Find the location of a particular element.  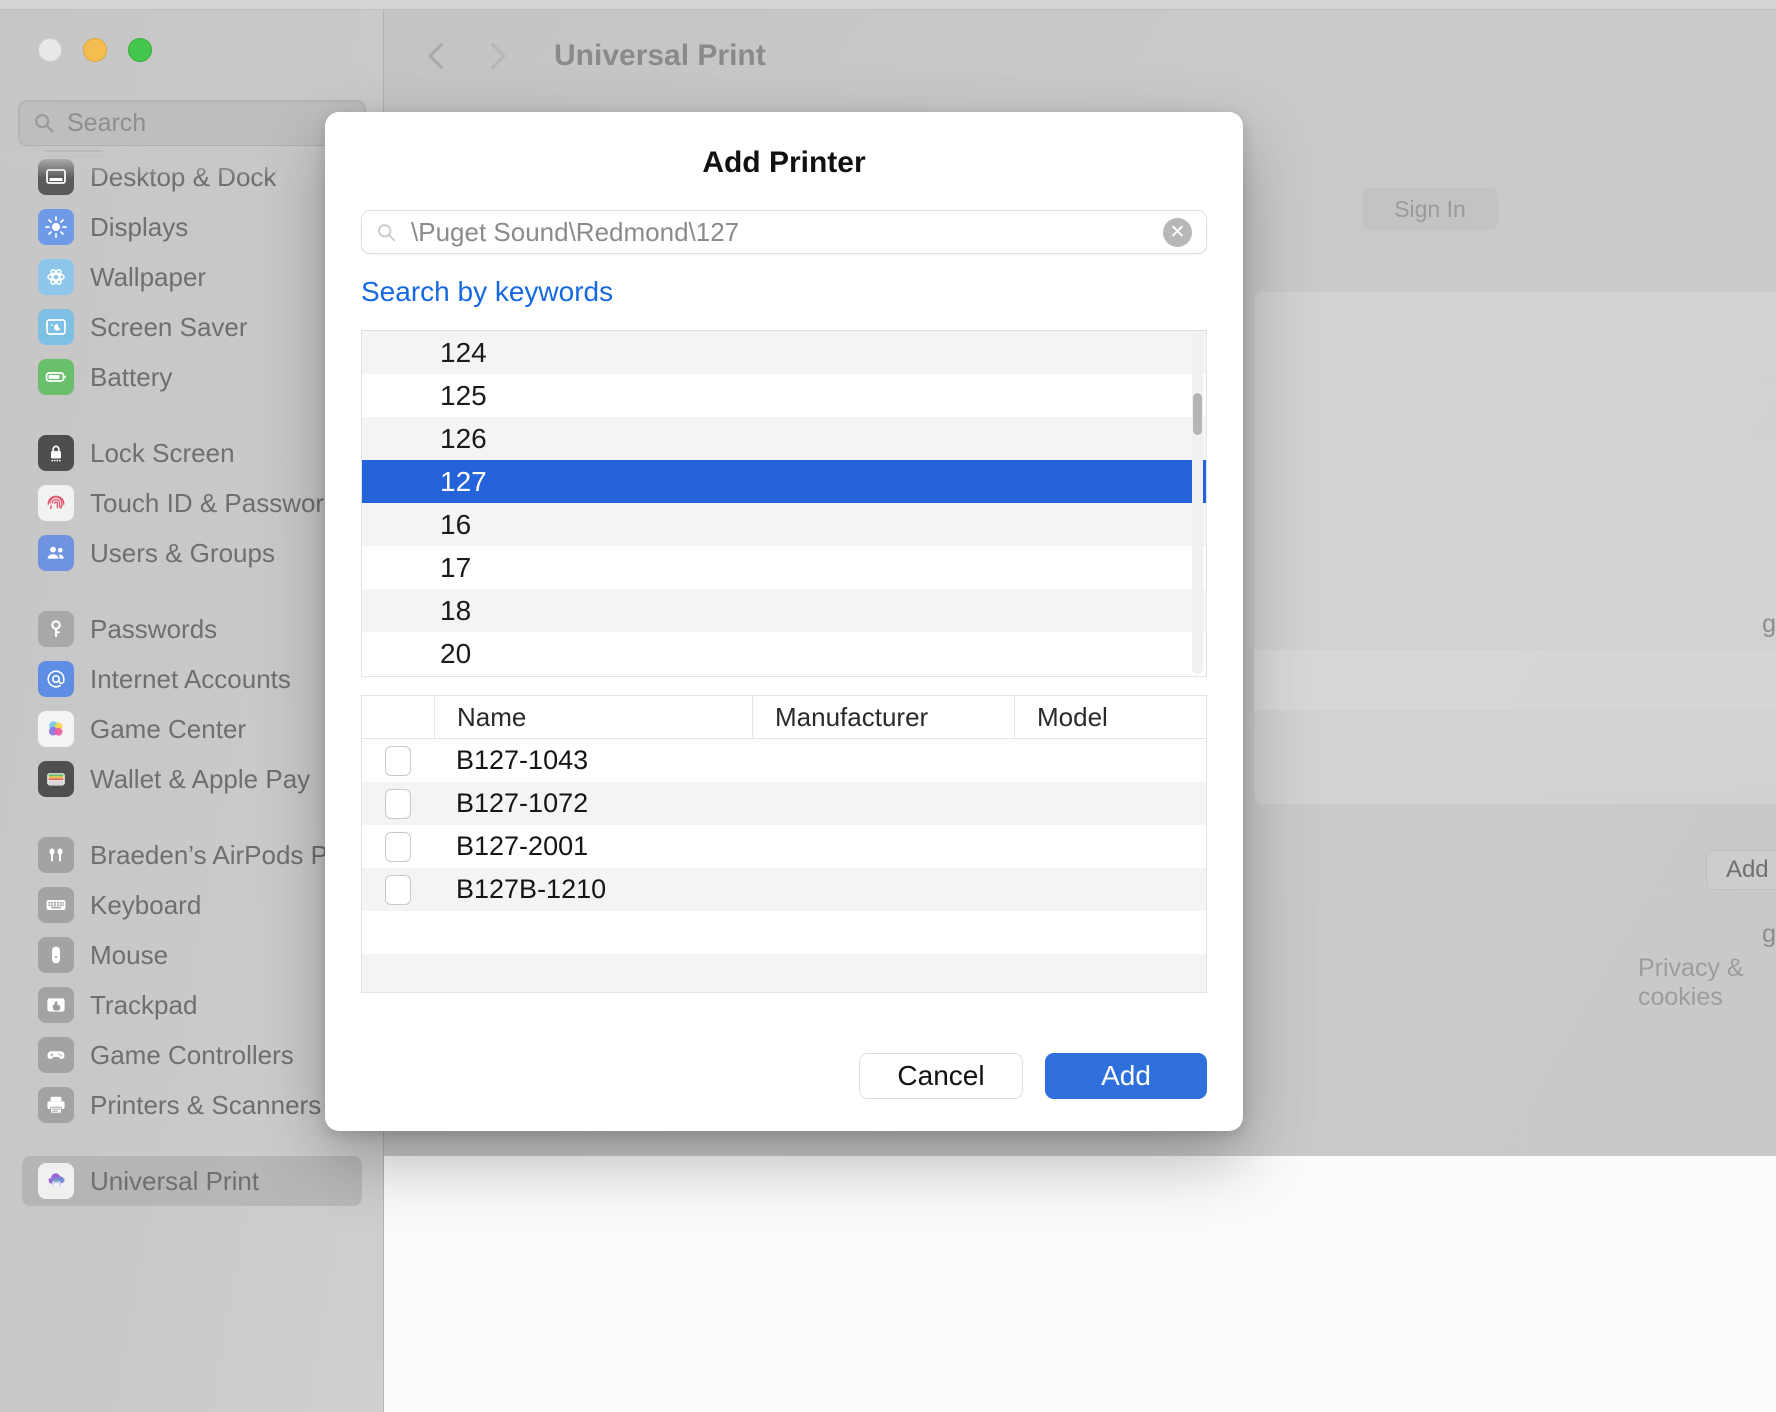

sidebar-item-game-controllers: Game Controllers is located at coordinates (192, 1055).